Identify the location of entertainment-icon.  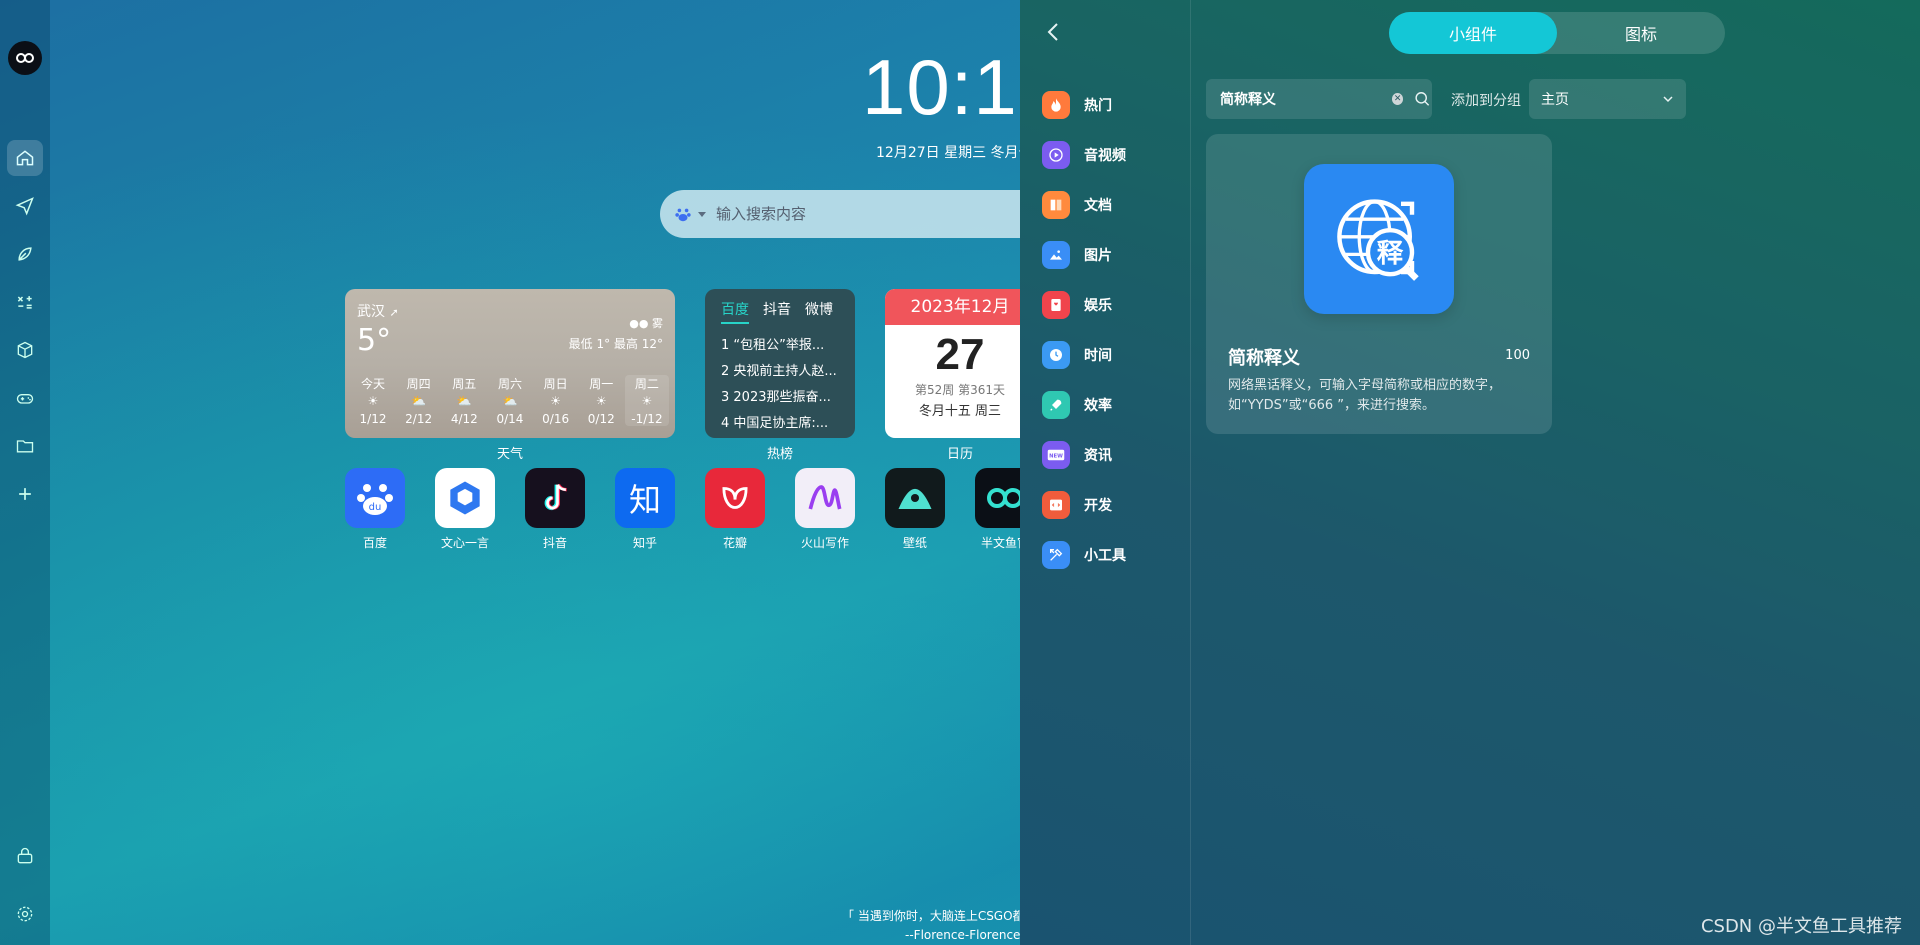
(1056, 305).